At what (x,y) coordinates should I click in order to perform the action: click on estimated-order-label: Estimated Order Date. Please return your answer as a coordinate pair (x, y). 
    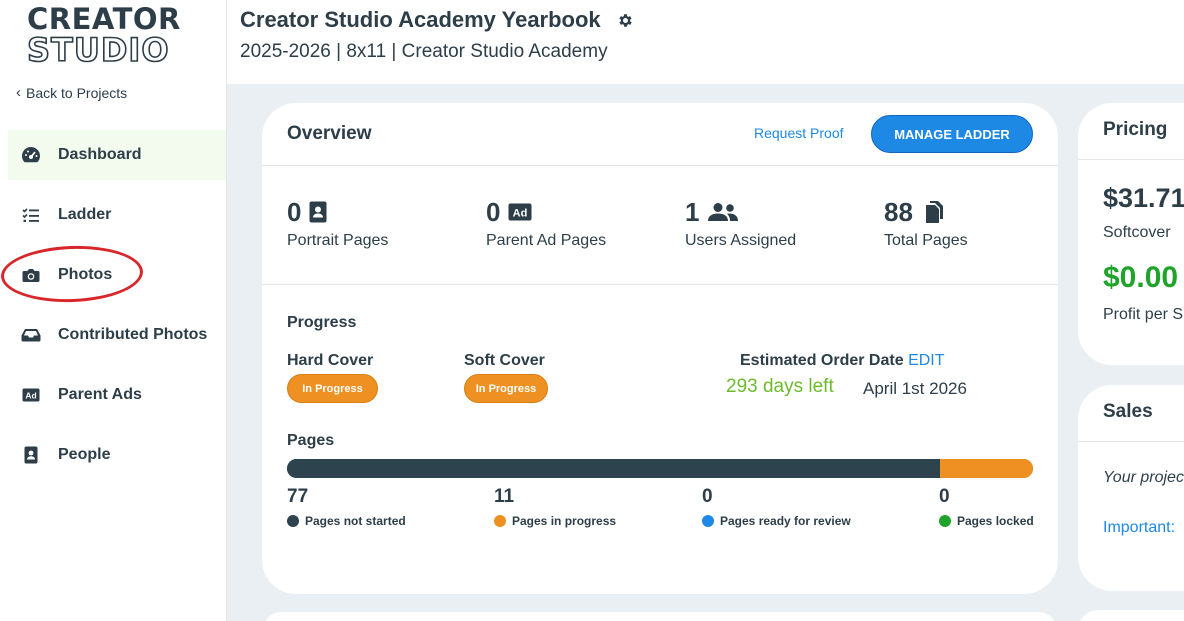
    Looking at the image, I should click on (822, 360).